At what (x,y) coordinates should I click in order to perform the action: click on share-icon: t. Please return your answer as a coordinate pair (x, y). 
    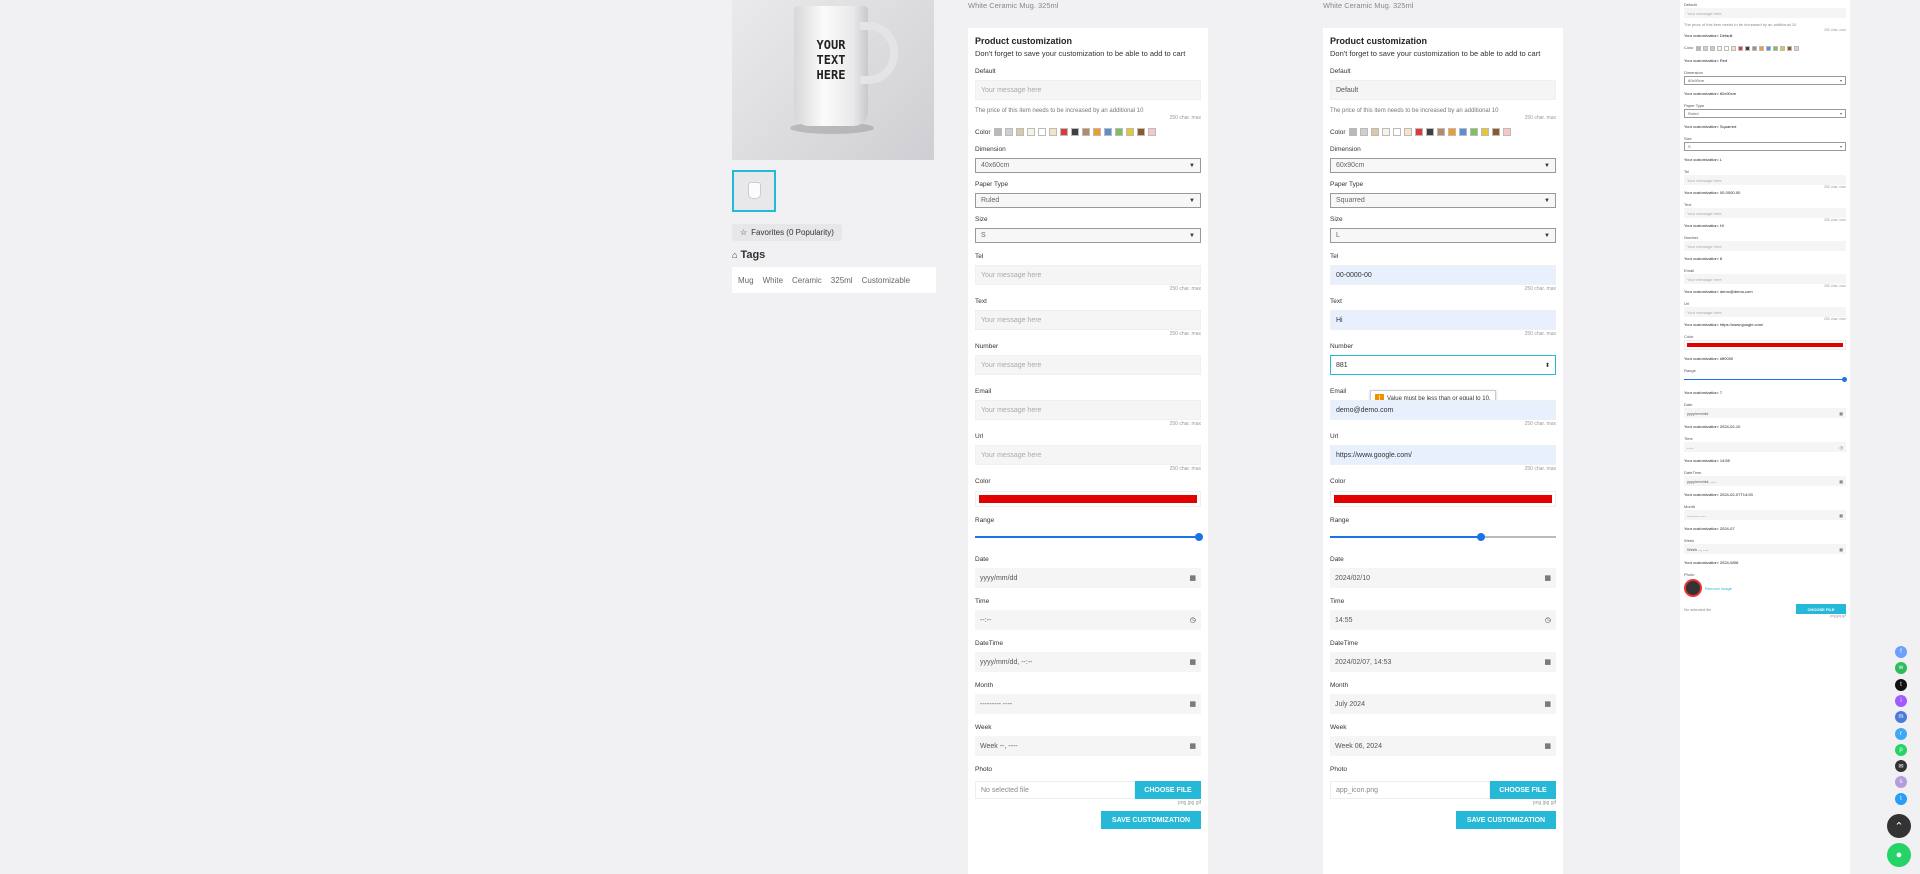
    Looking at the image, I should click on (1901, 684).